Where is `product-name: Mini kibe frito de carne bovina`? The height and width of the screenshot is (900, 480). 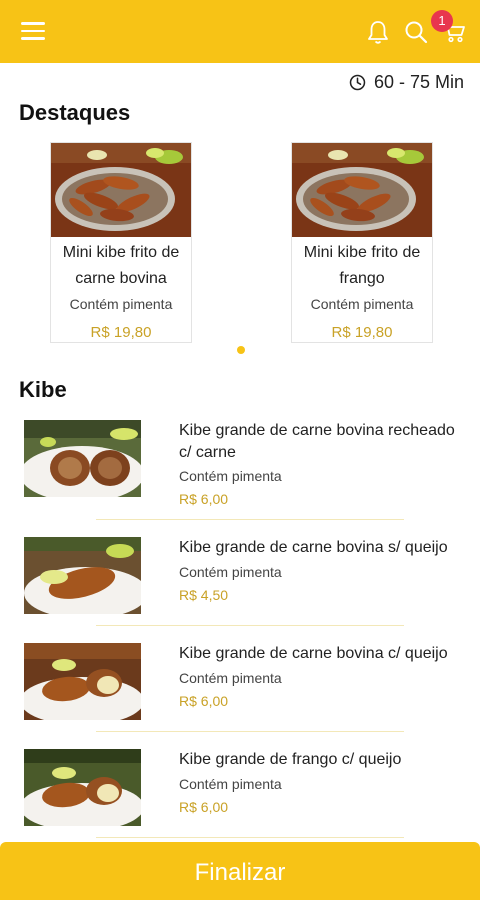
product-name: Mini kibe frito de carne bovina is located at coordinates (121, 265).